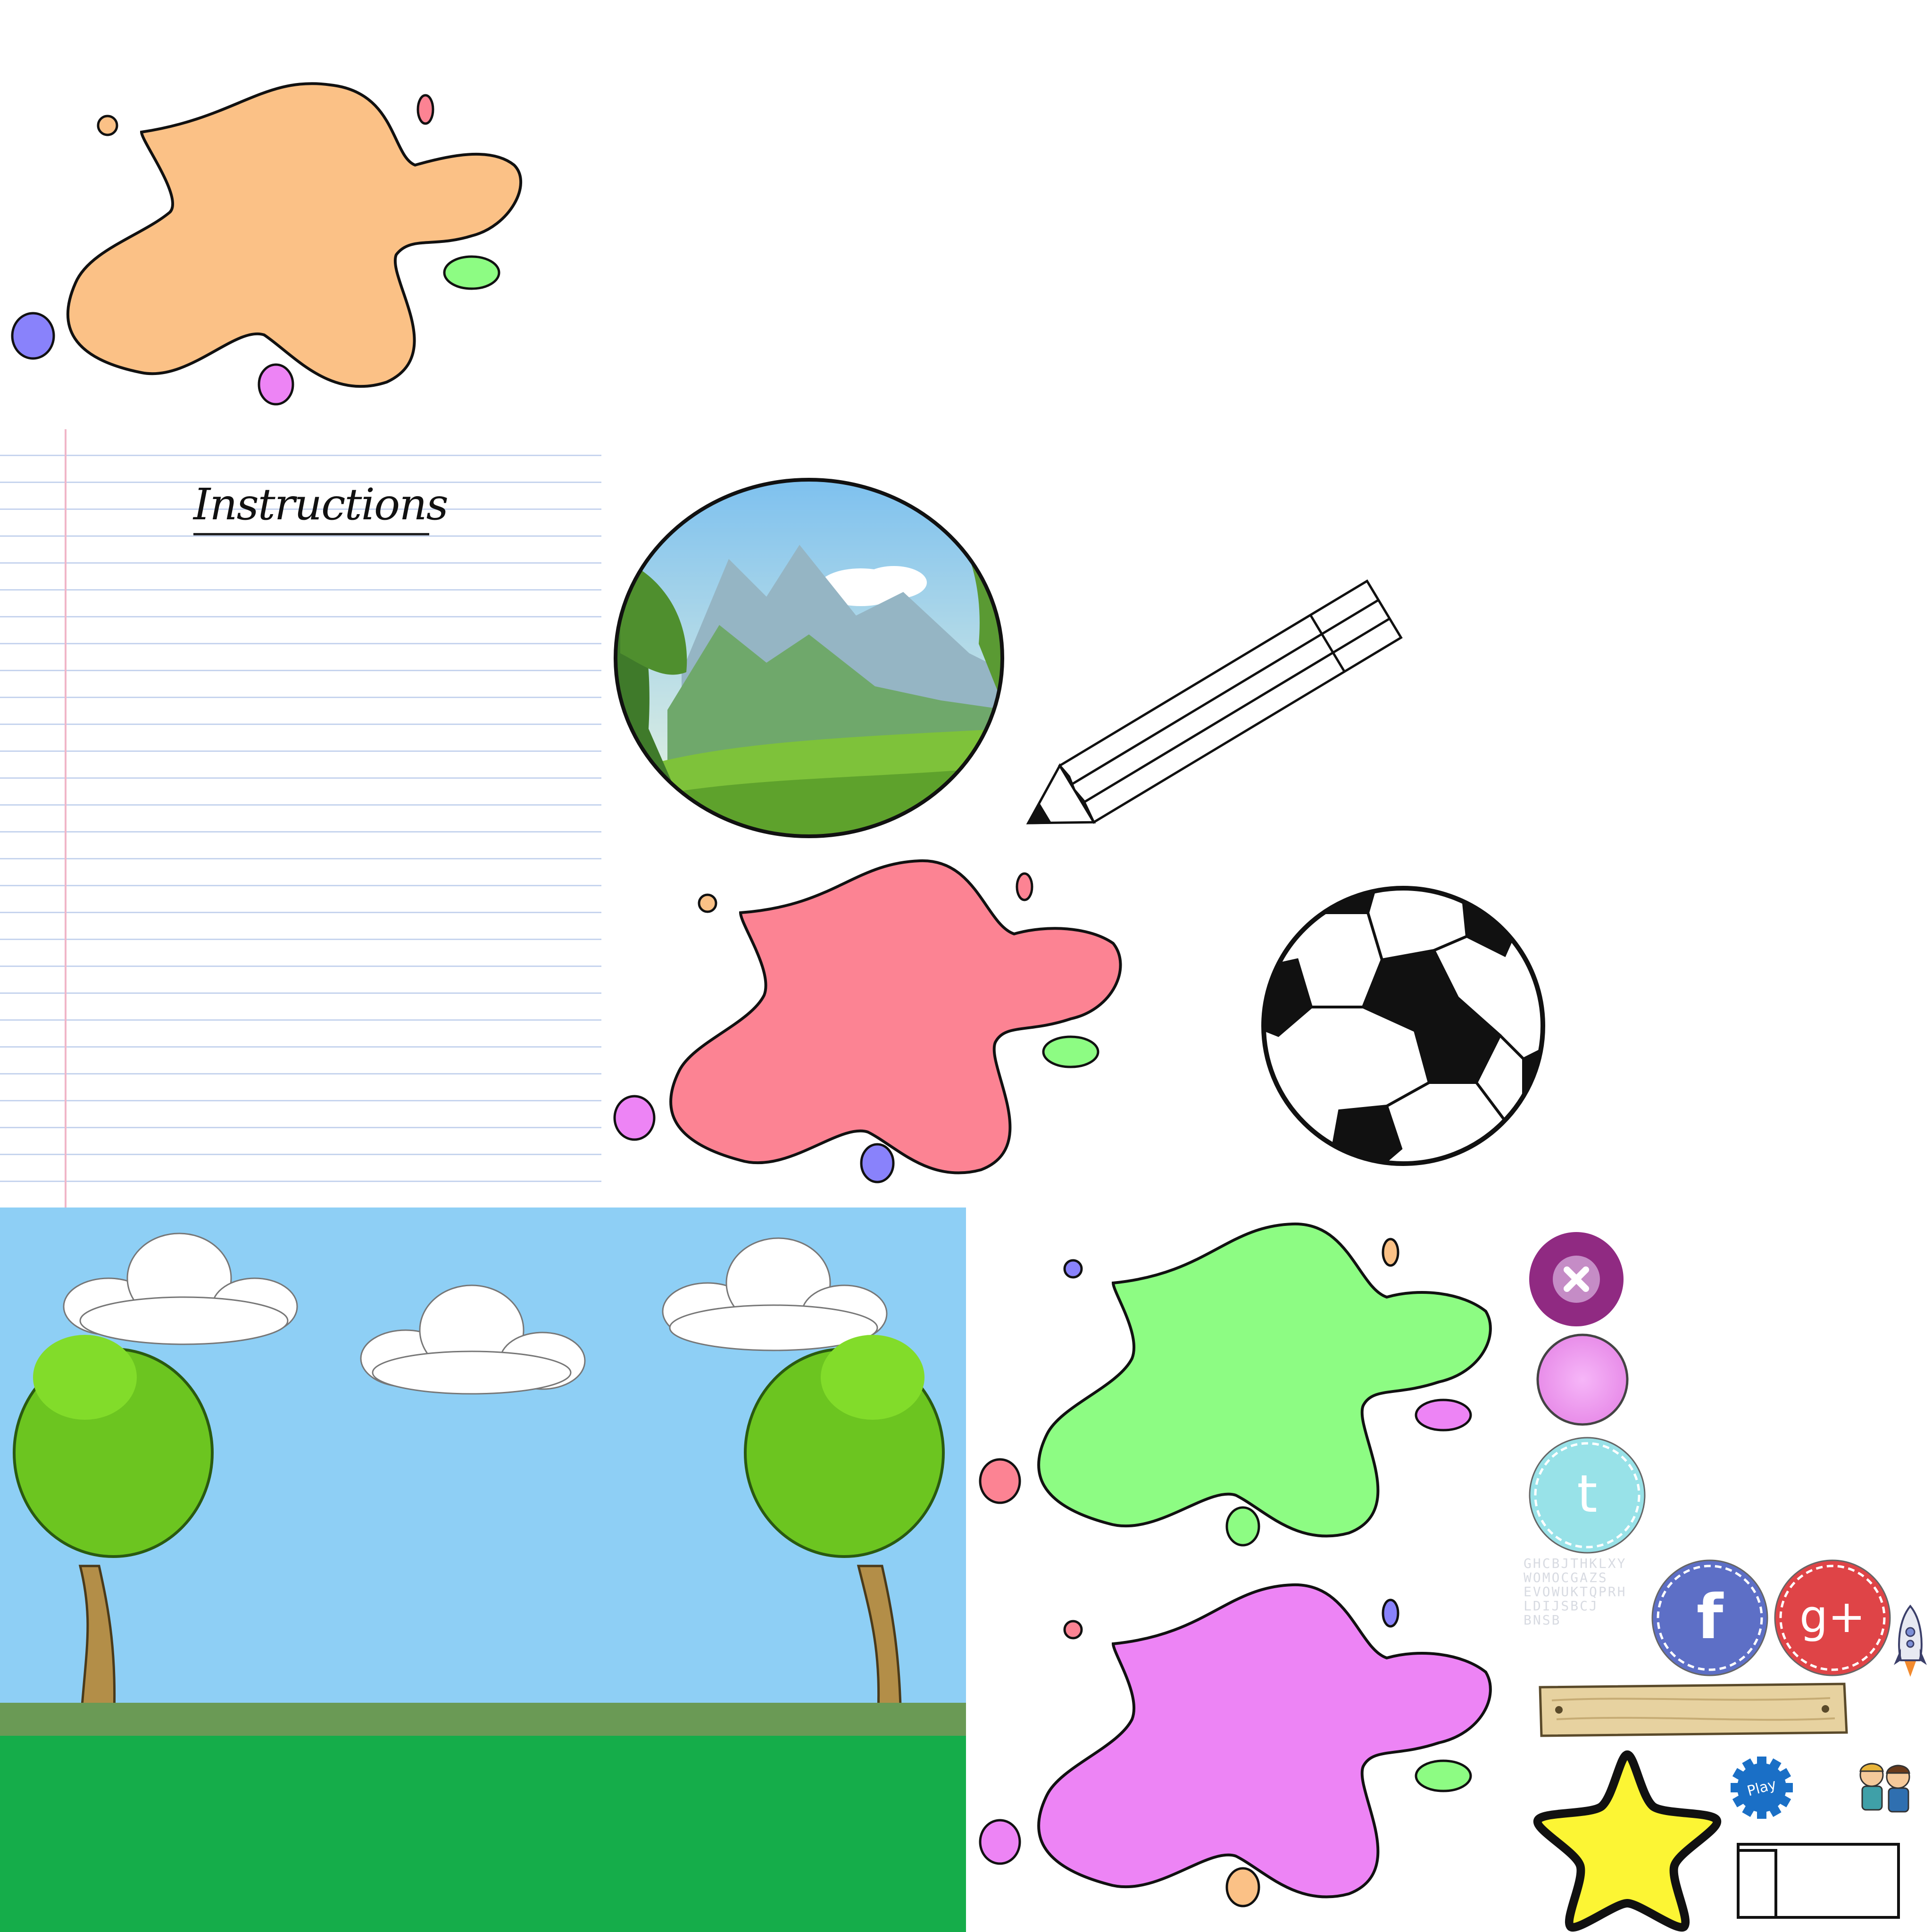 Image resolution: width=1932 pixels, height=1932 pixels. I want to click on pink-splat-dot-pink, so click(1025, 887).